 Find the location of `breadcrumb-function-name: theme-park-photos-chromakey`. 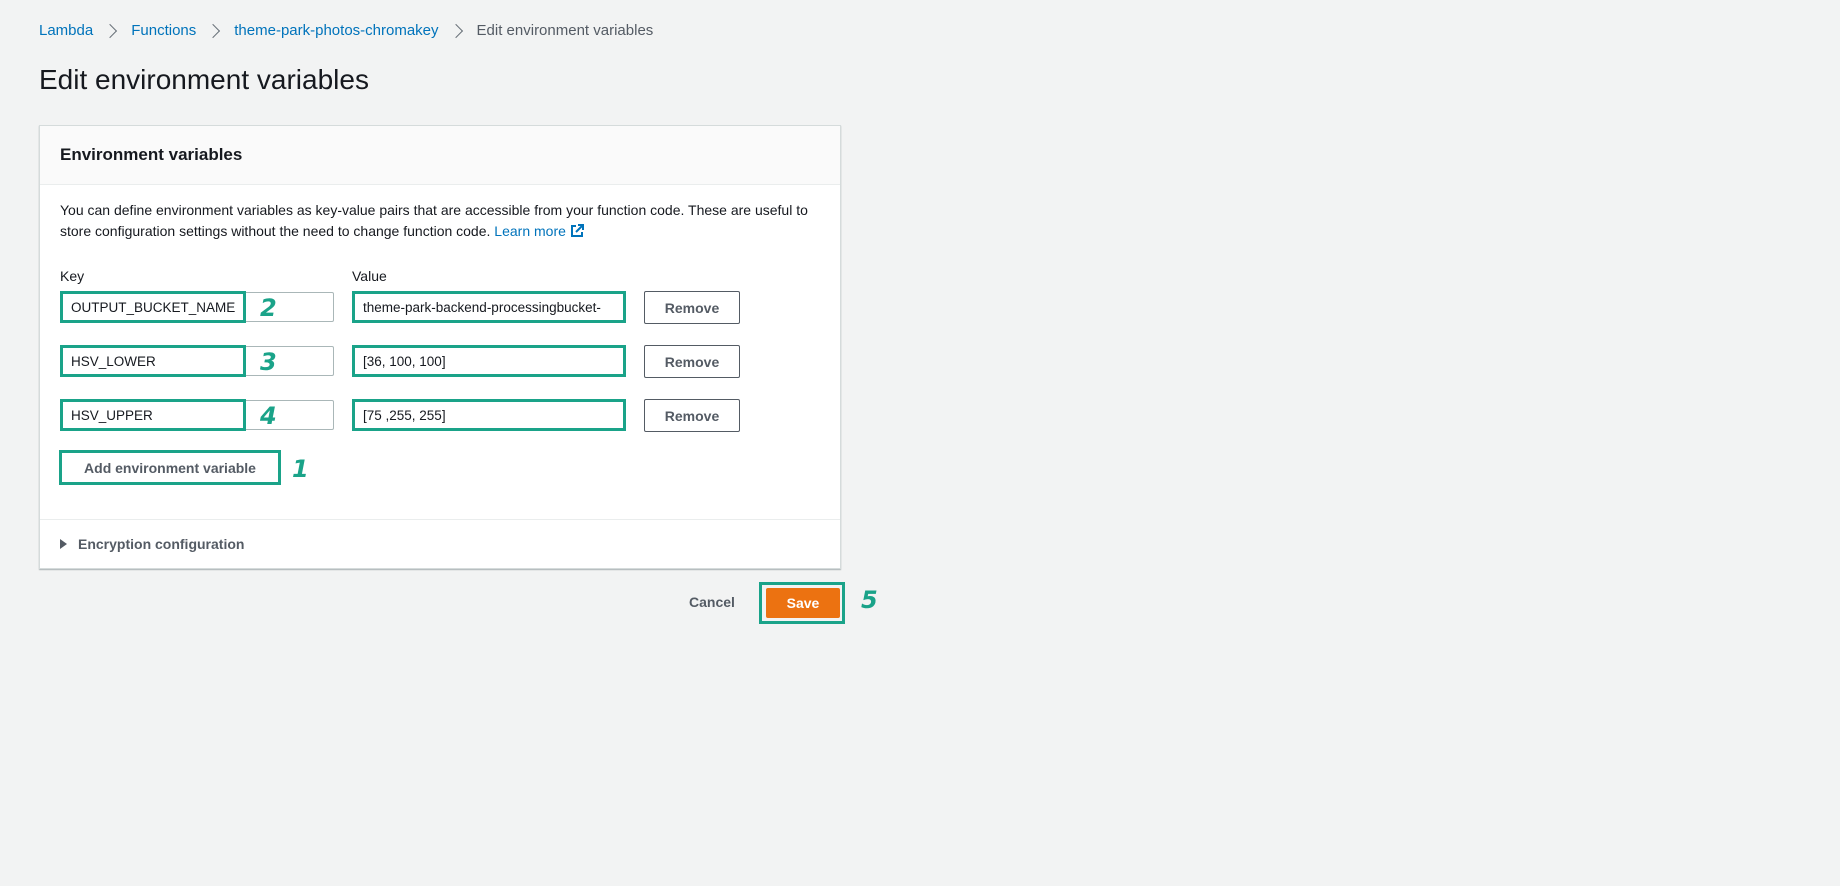

breadcrumb-function-name: theme-park-photos-chromakey is located at coordinates (336, 30).